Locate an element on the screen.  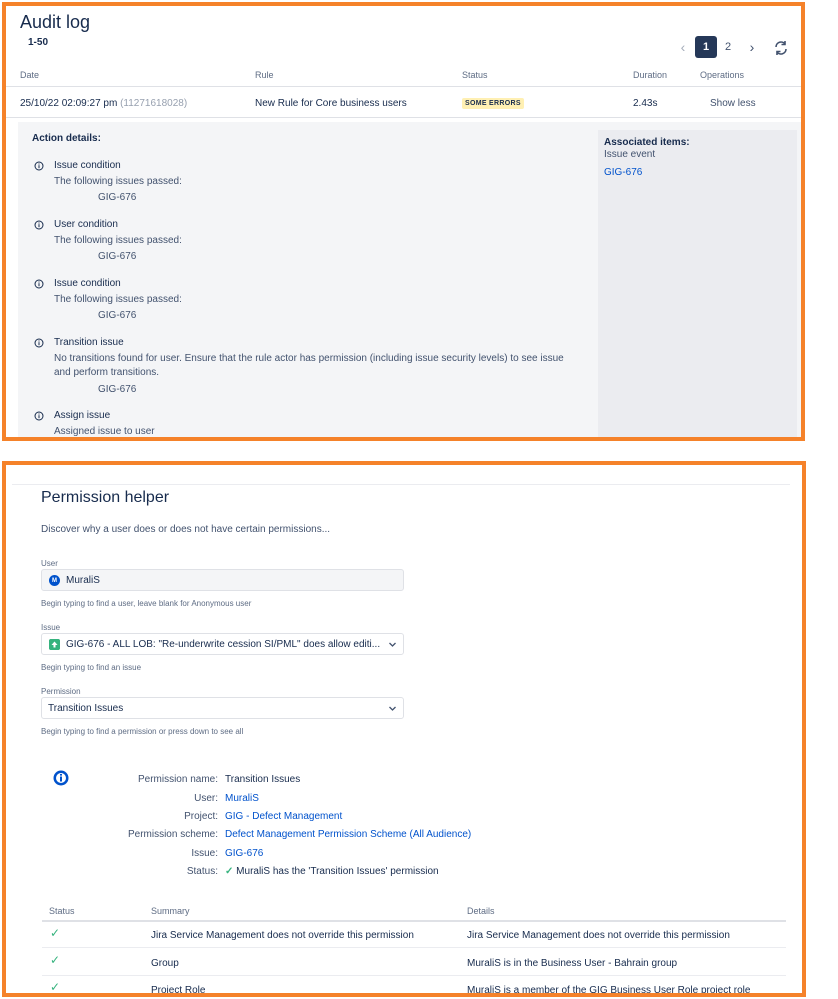
audit-log-title: Audit log is located at coordinates (55, 22).